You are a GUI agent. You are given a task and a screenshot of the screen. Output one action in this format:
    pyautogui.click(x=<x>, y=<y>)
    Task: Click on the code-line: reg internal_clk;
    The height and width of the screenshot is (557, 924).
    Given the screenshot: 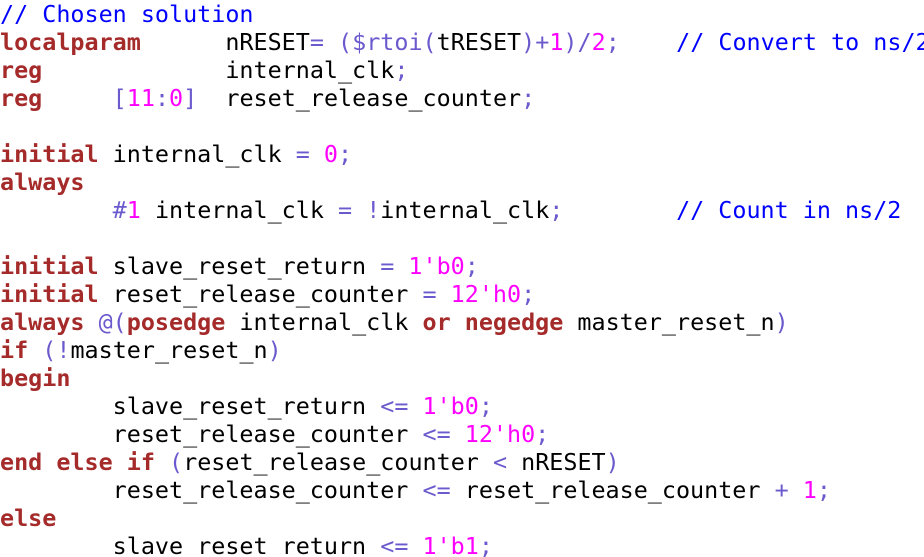 What is the action you would take?
    pyautogui.click(x=462, y=70)
    